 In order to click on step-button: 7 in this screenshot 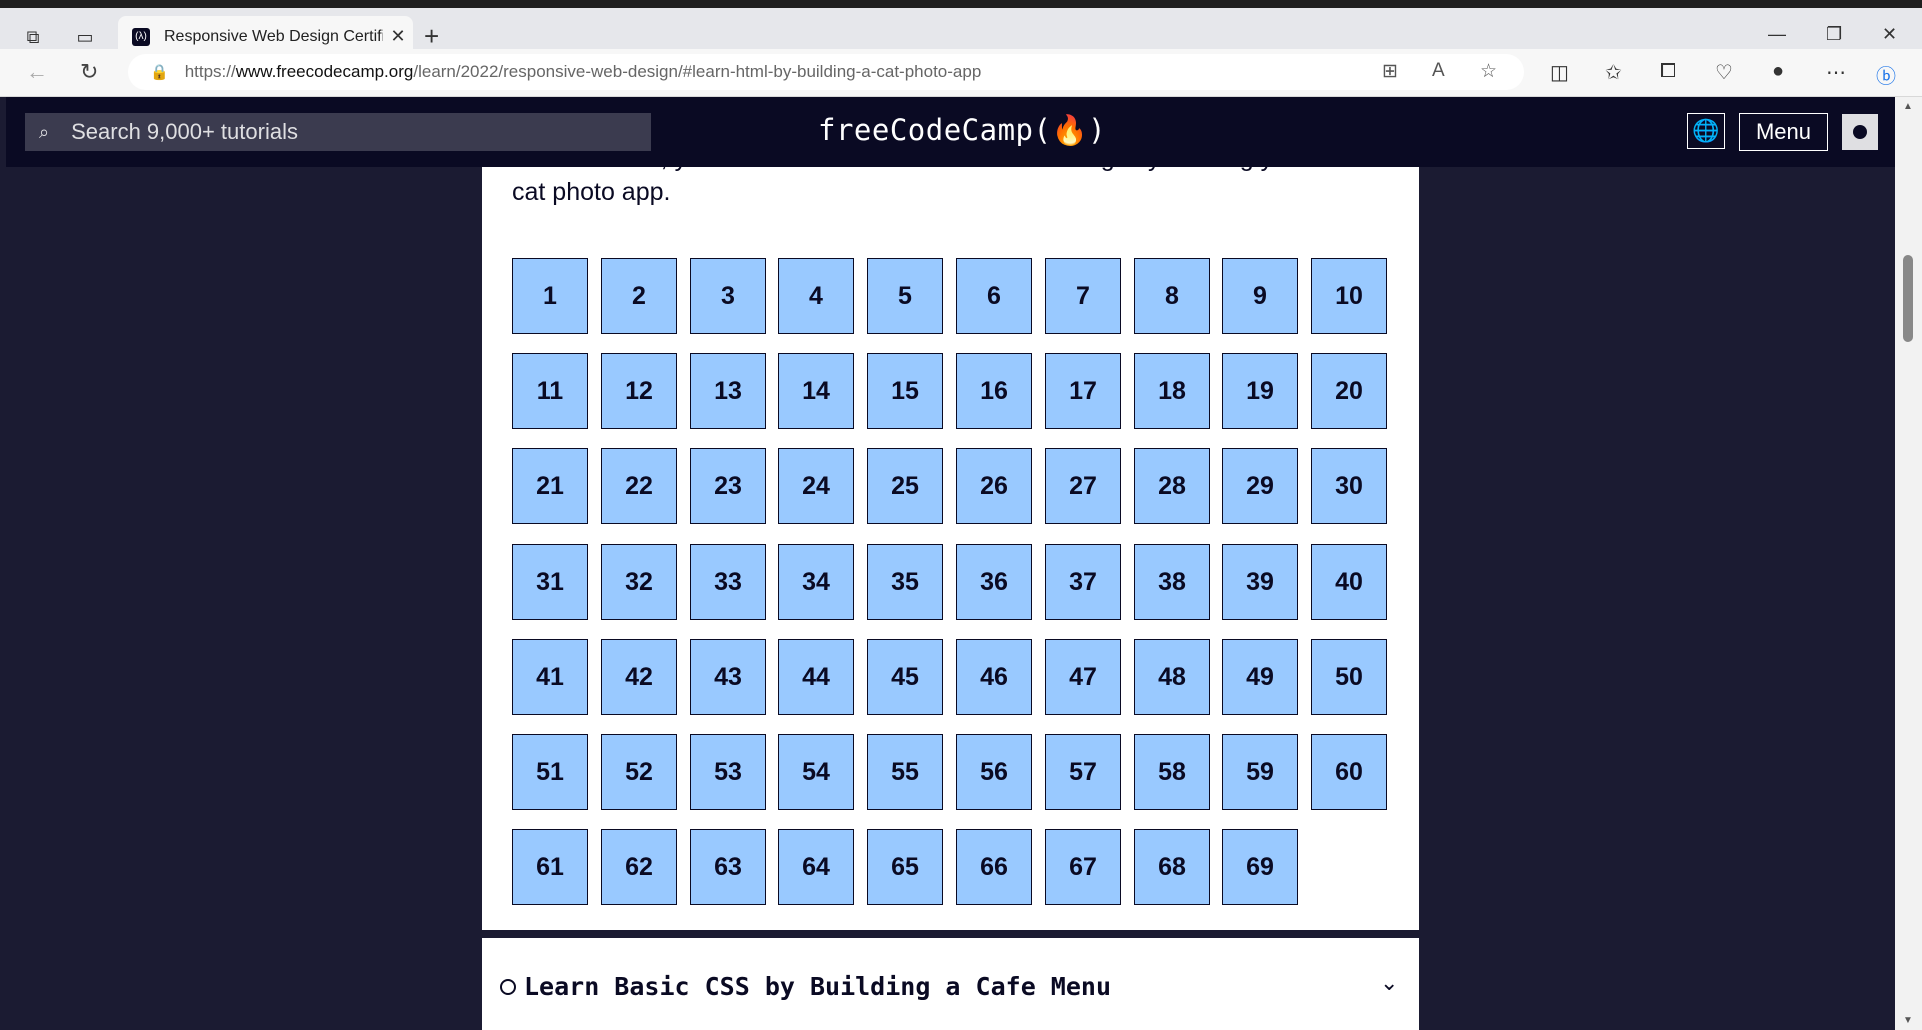, I will do `click(1083, 296)`.